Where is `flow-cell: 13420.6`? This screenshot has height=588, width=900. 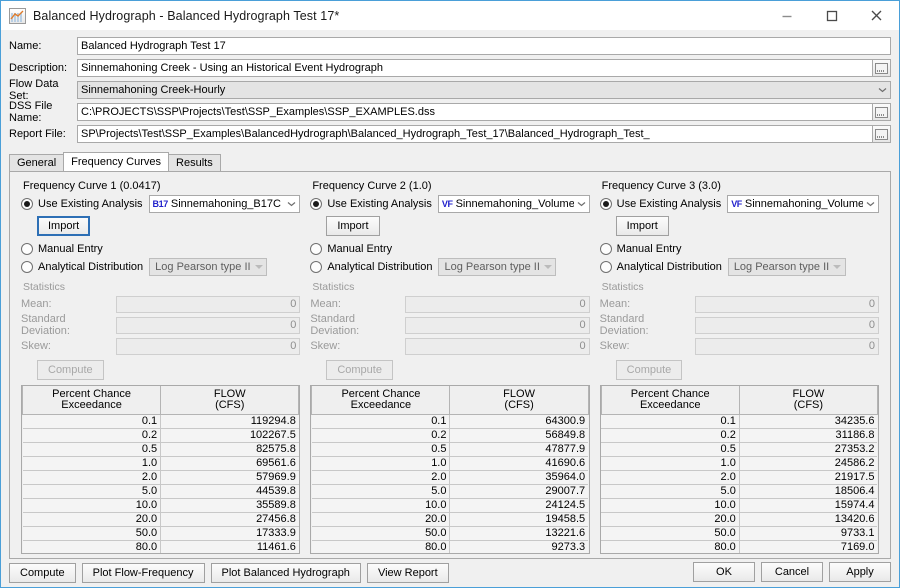 flow-cell: 13420.6 is located at coordinates (808, 519).